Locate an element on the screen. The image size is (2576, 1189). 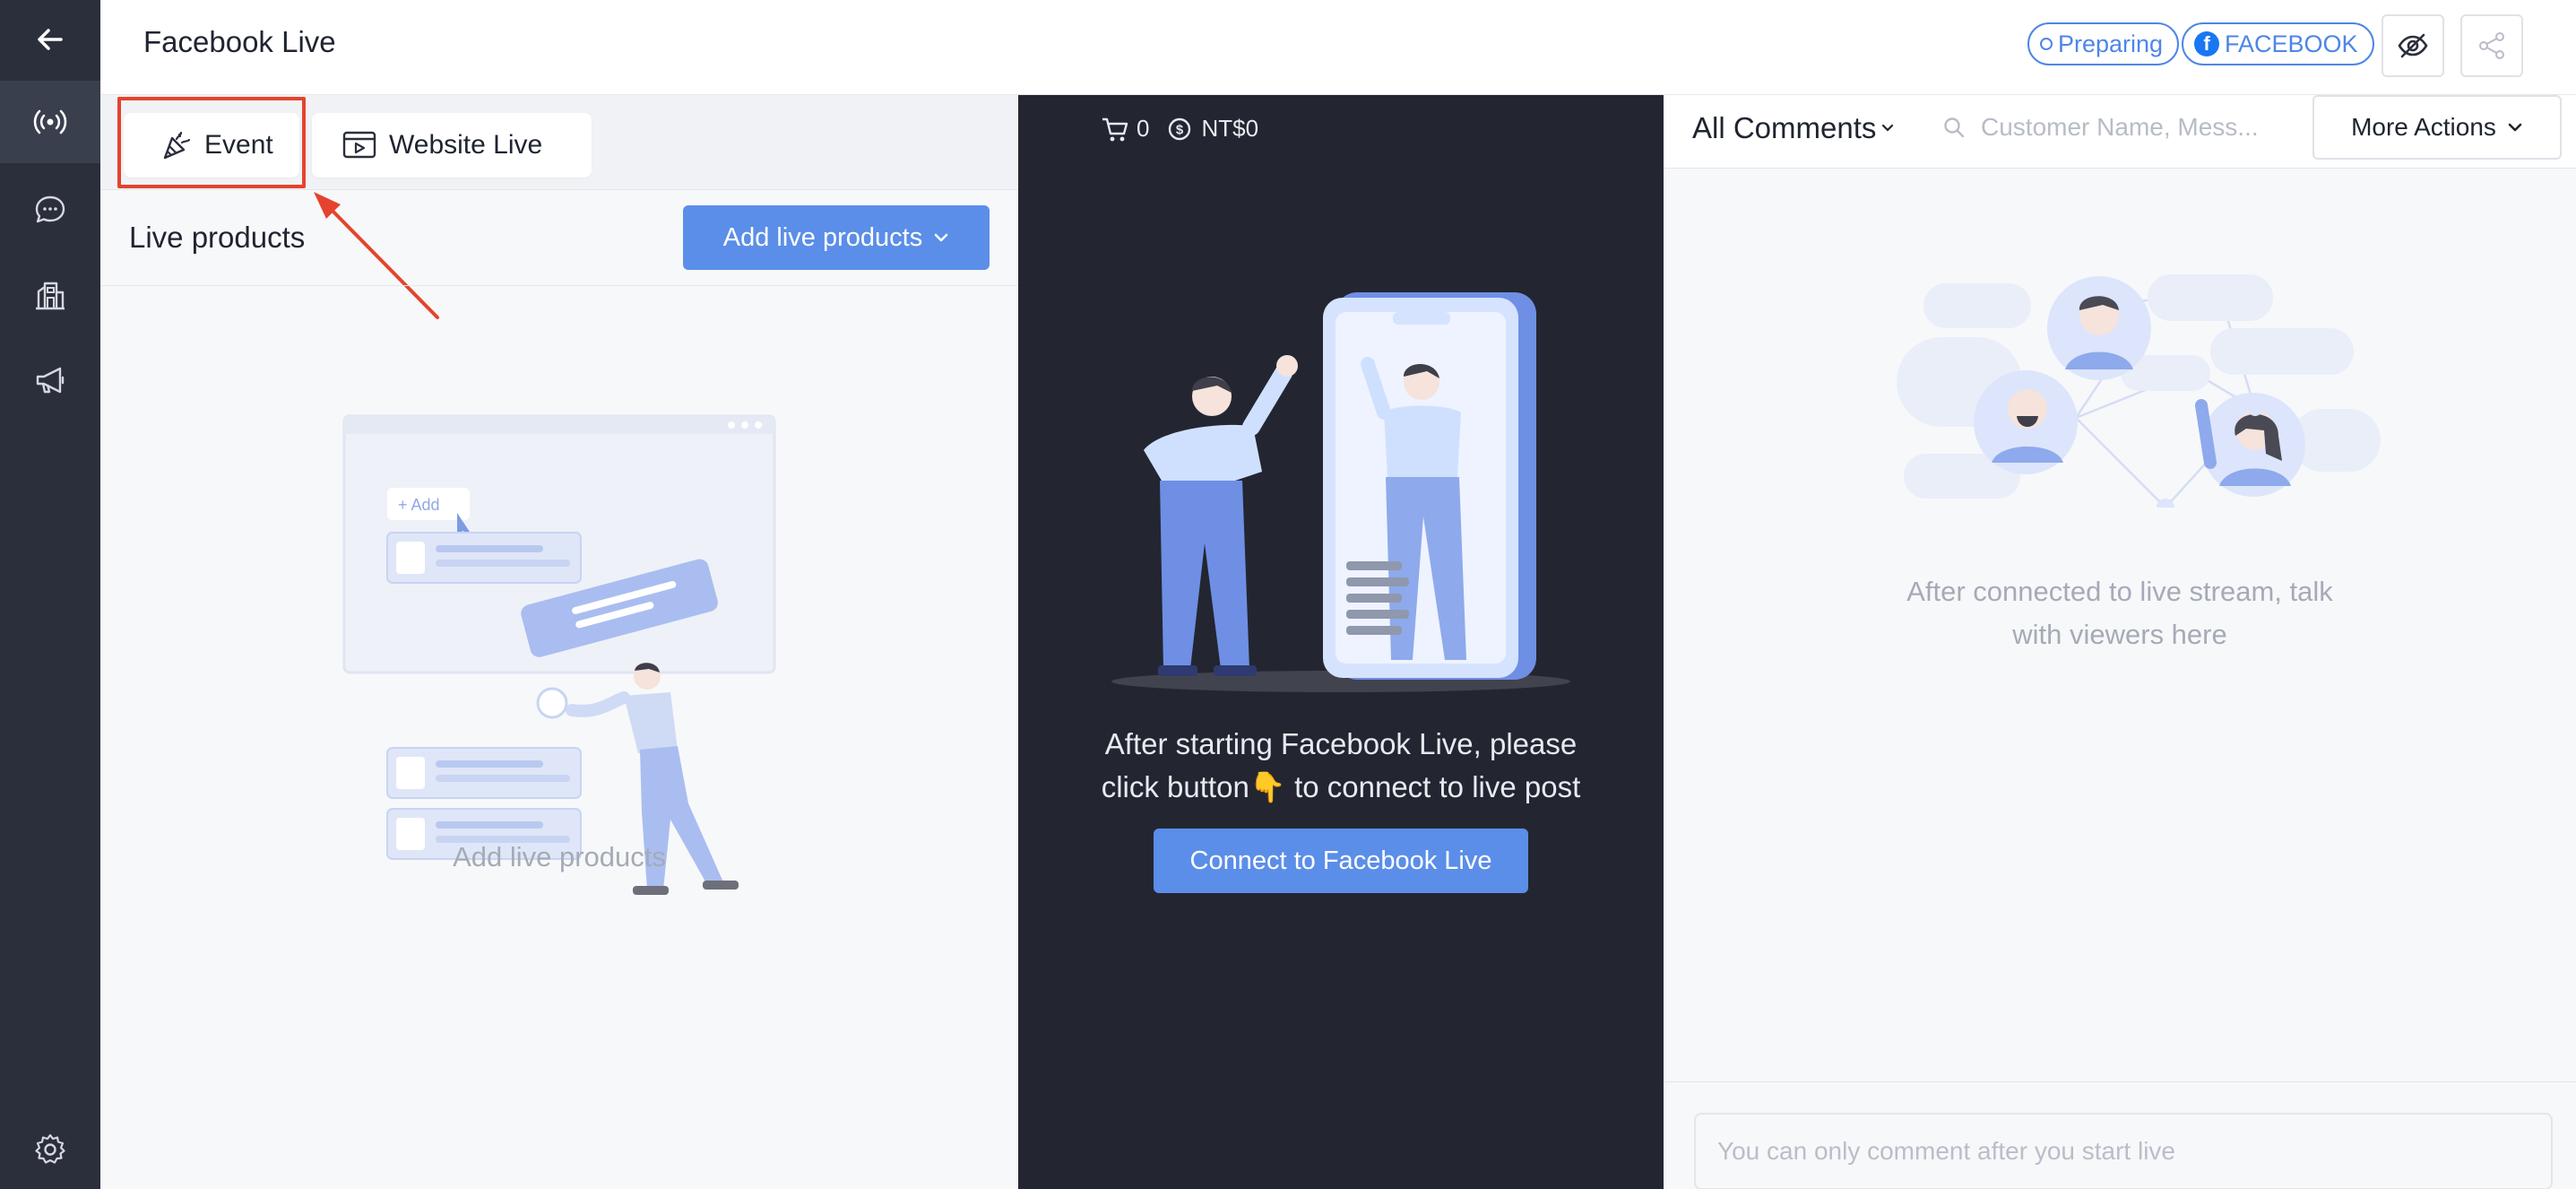
platform-badge-label: FACEBOOK is located at coordinates (2291, 44).